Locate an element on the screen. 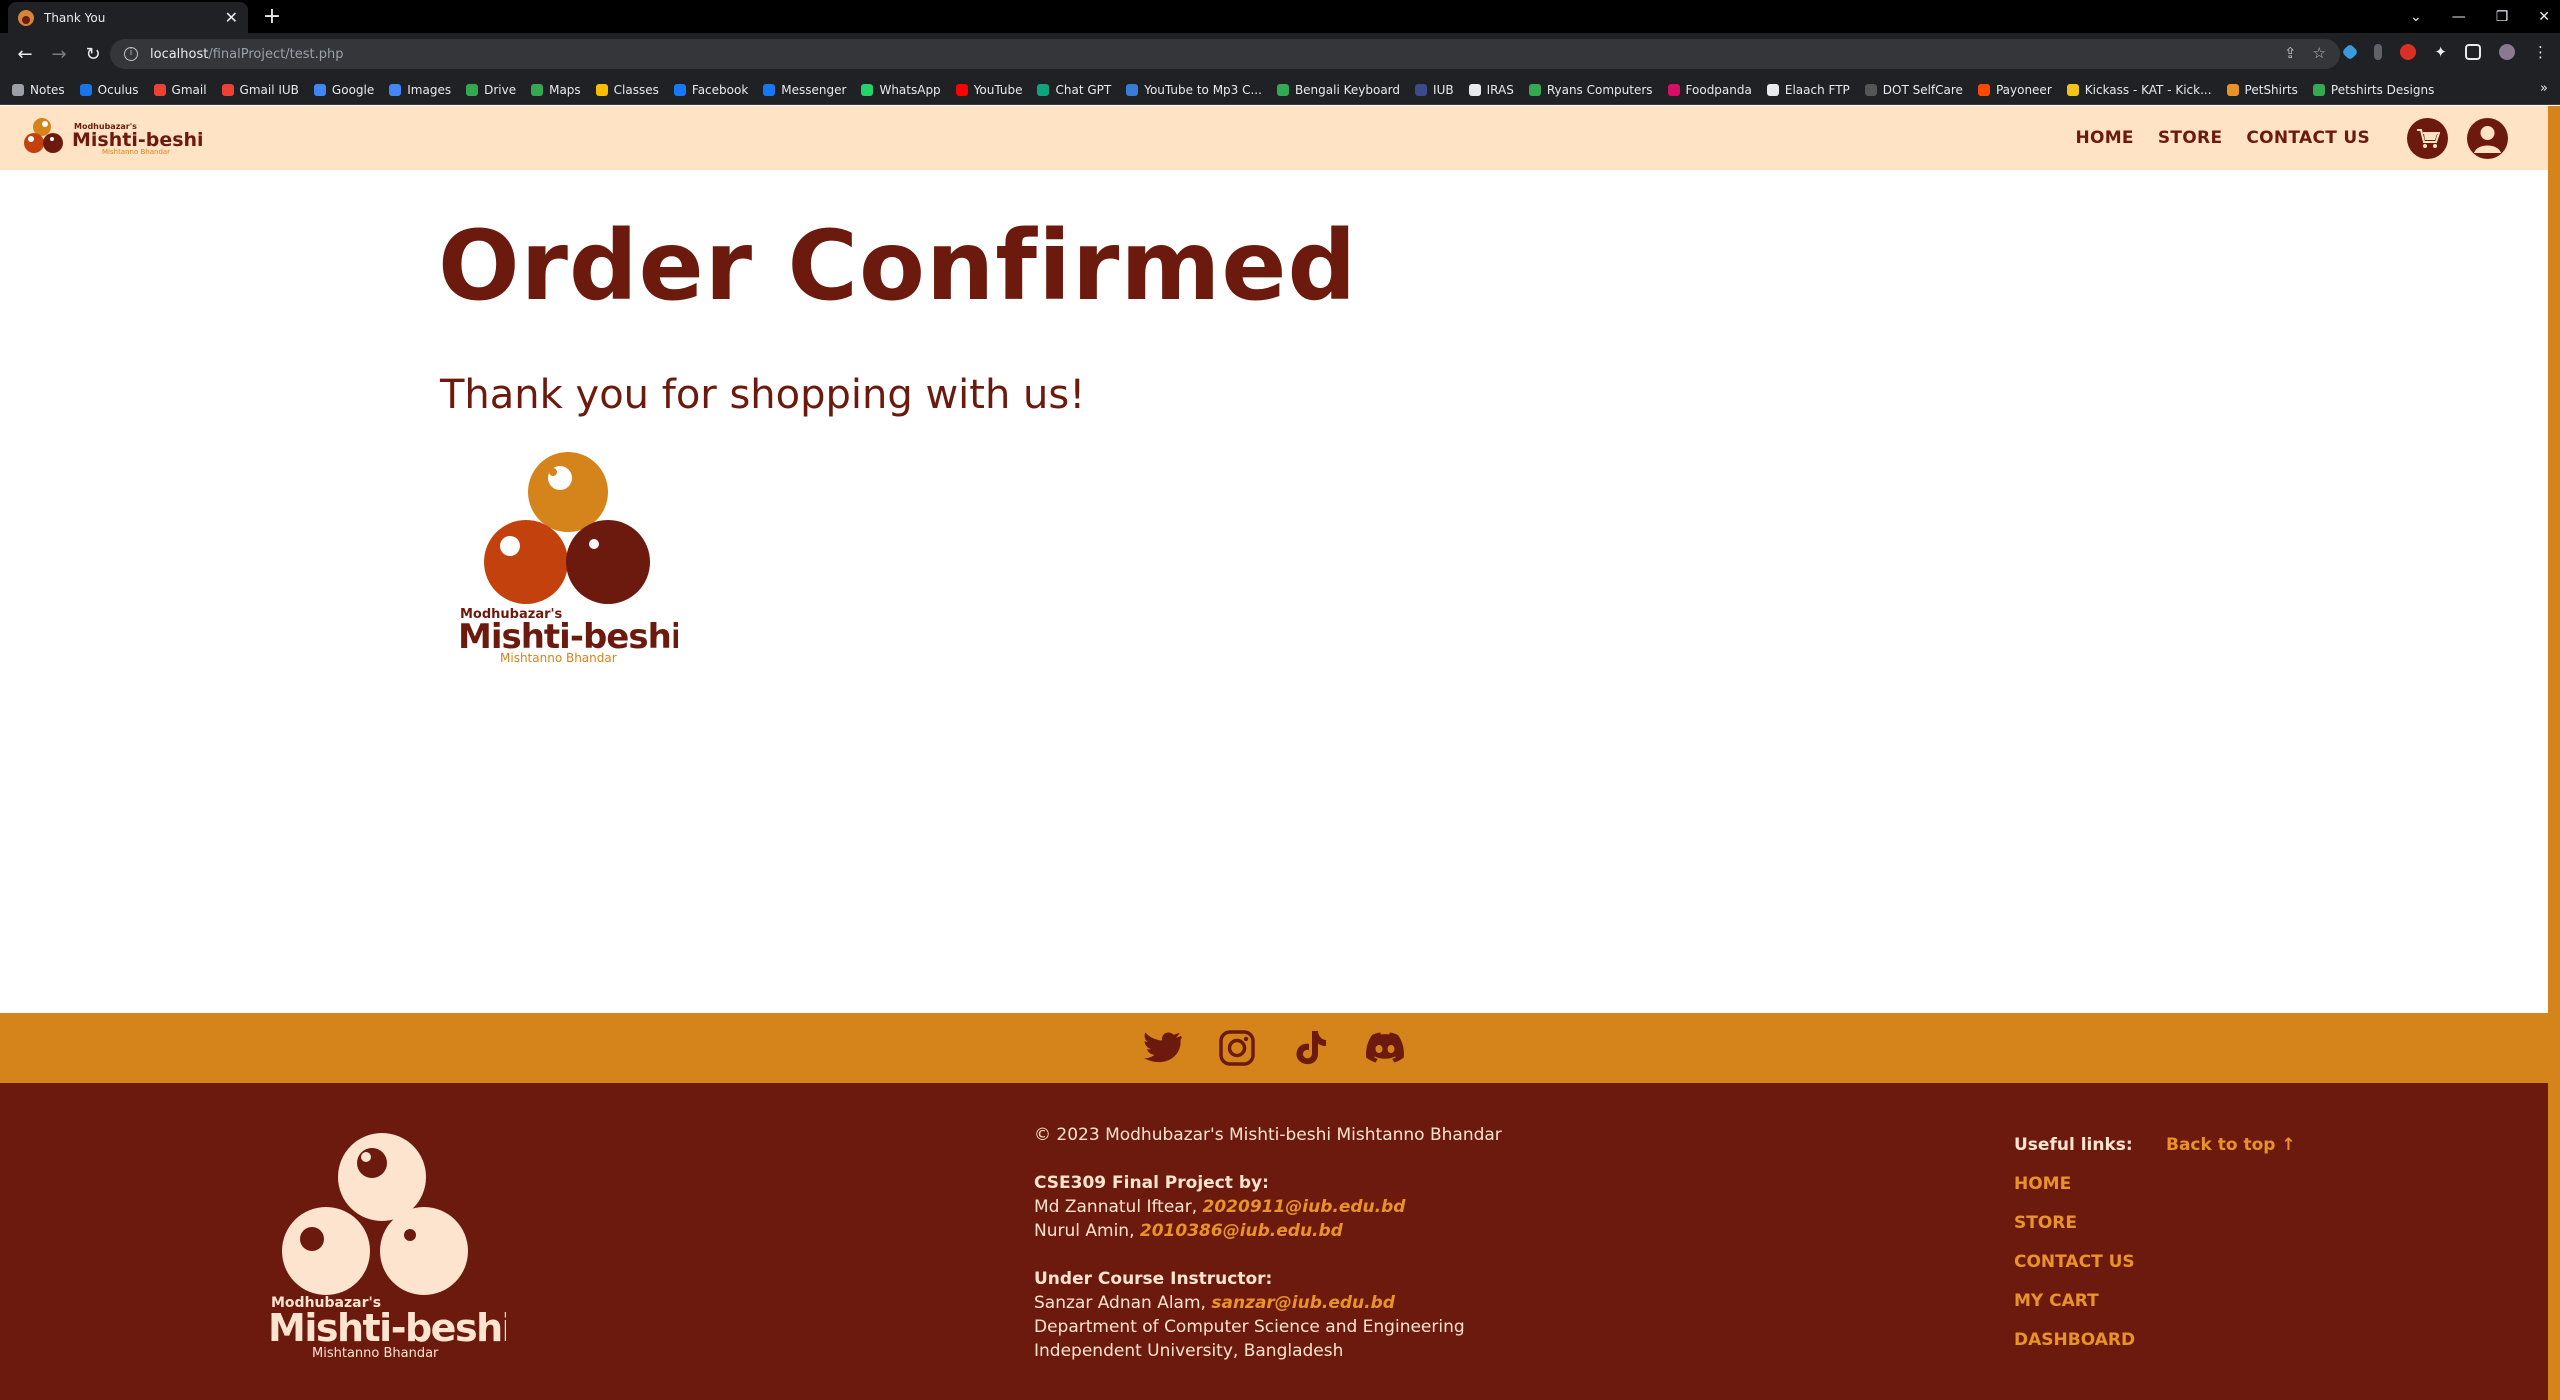 The image size is (2560, 1400). twitter-link is located at coordinates (1163, 1048).